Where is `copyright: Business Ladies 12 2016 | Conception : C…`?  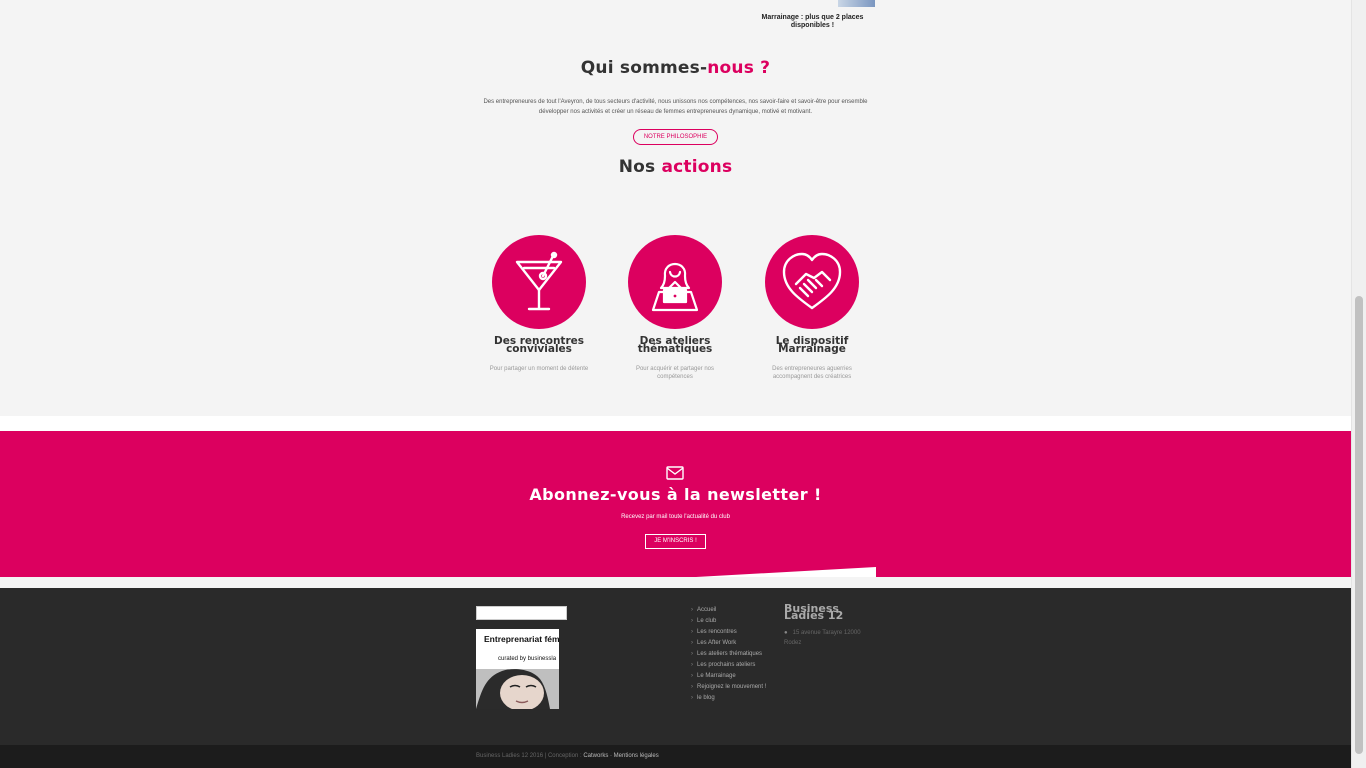 copyright: Business Ladies 12 2016 | Conception : C… is located at coordinates (567, 756).